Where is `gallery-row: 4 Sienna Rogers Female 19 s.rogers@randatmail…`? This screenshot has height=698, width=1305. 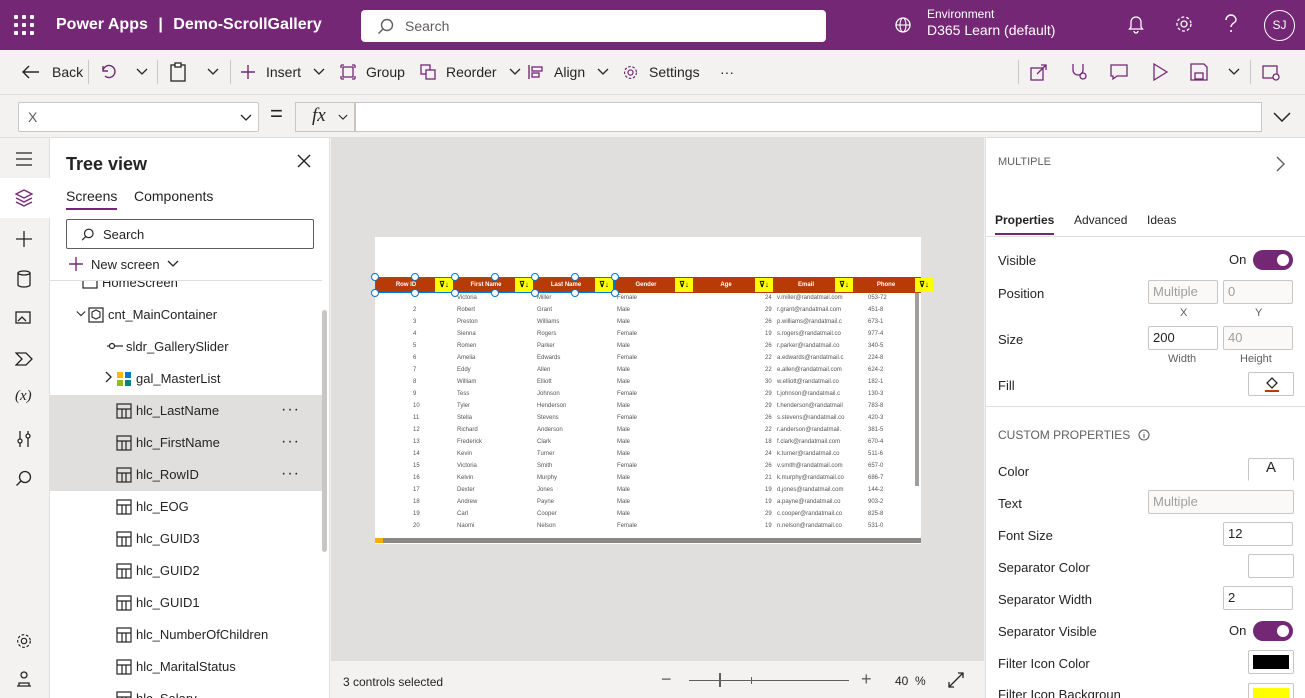 gallery-row: 4 Sienna Rogers Female 19 s.rogers@randatmail… is located at coordinates (645, 335).